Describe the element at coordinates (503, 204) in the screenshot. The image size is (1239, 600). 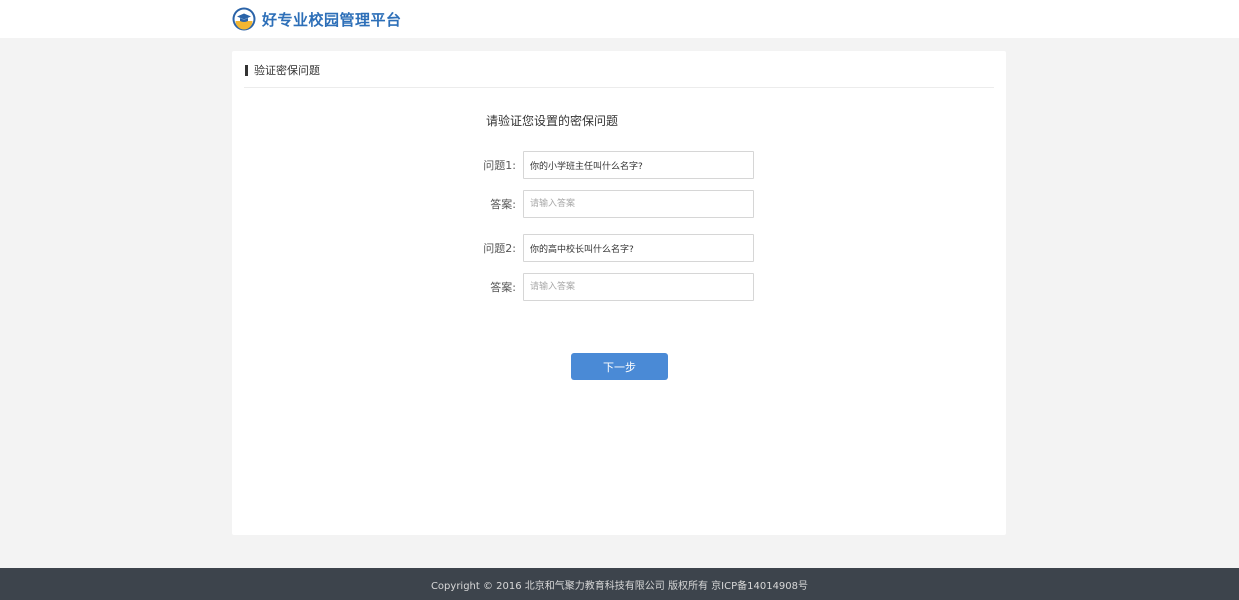
I see `answer-1-label: 答案:` at that location.